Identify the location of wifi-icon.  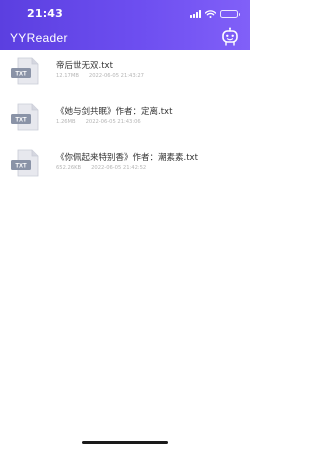
(210, 14).